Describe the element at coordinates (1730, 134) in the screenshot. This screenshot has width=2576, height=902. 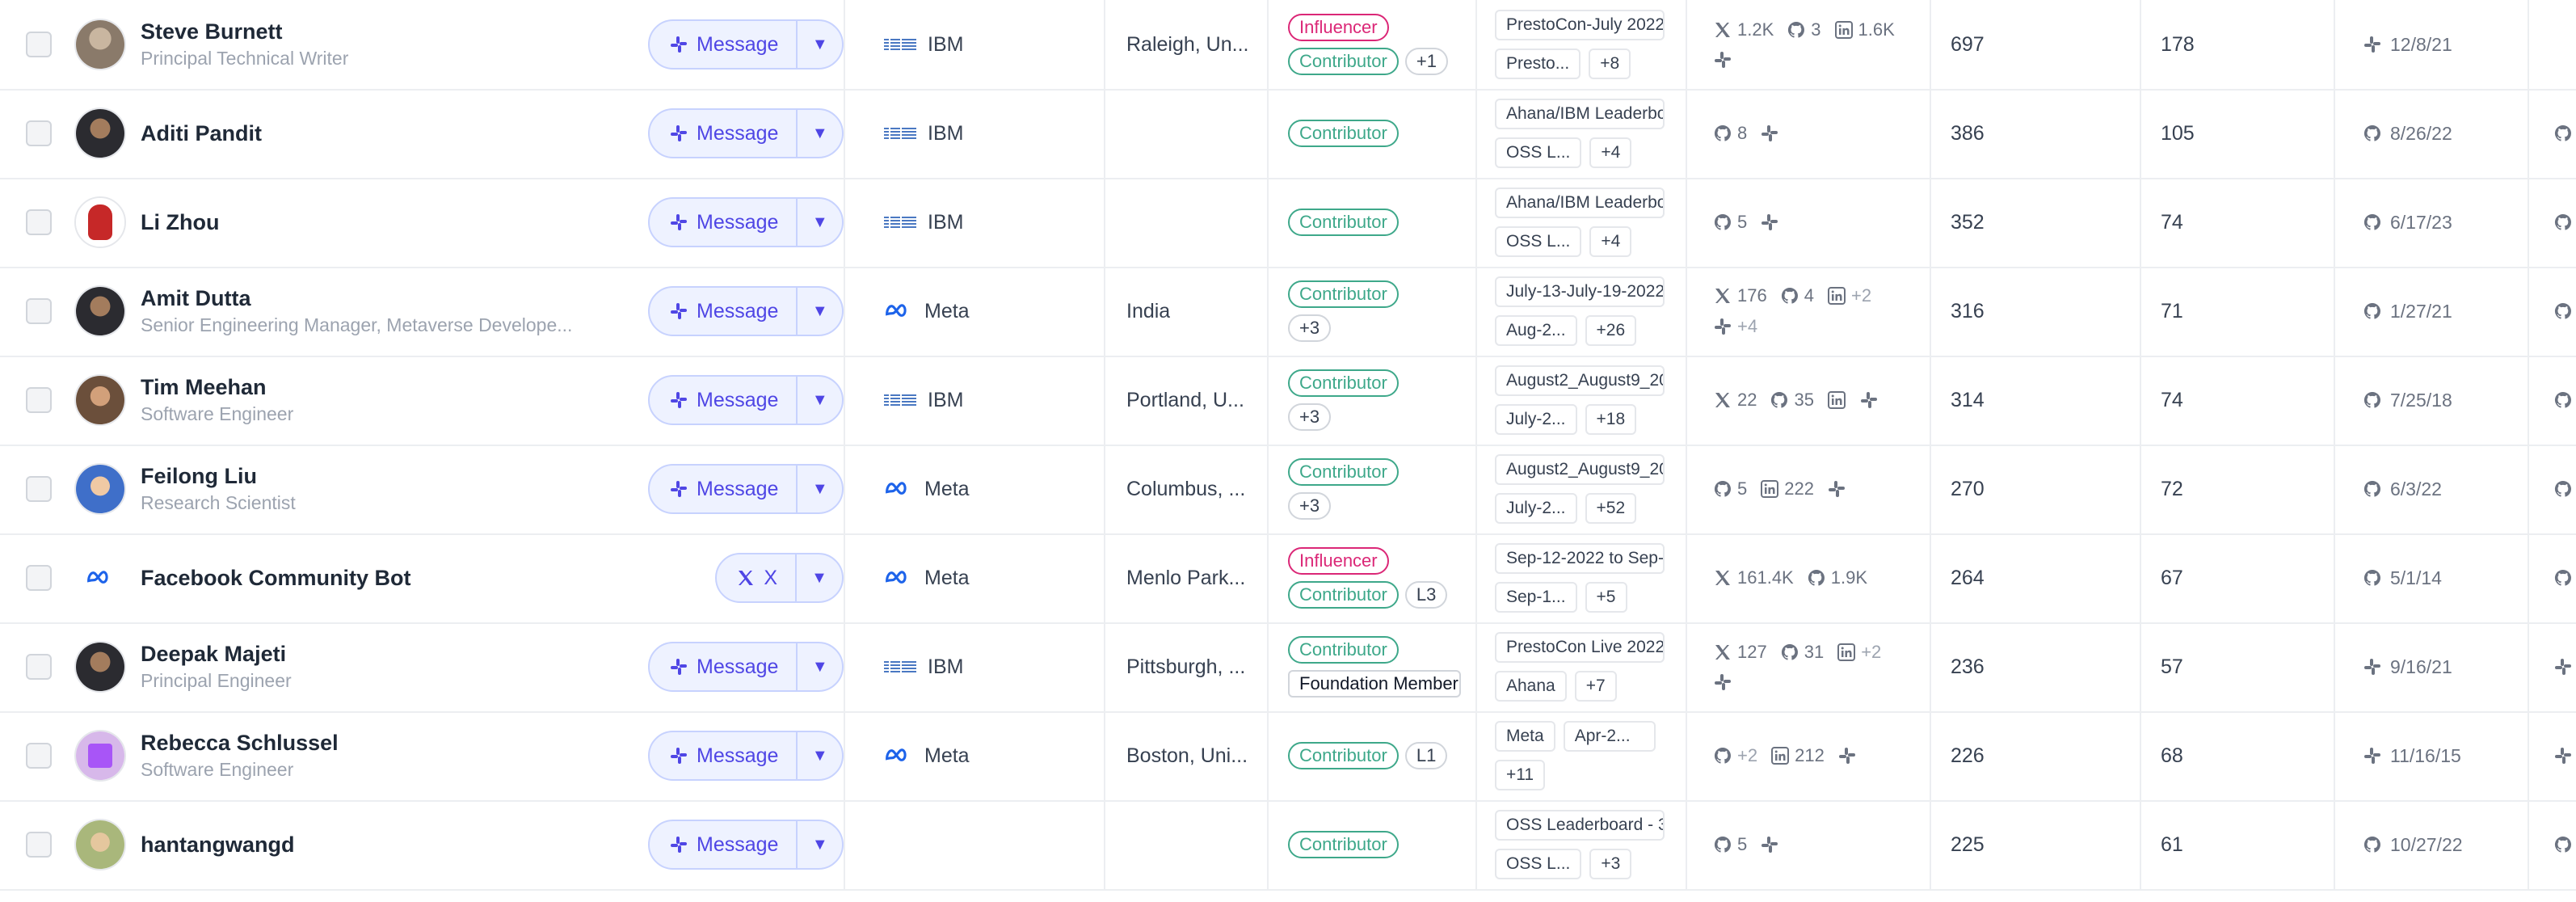
I see `social-github: 8` at that location.